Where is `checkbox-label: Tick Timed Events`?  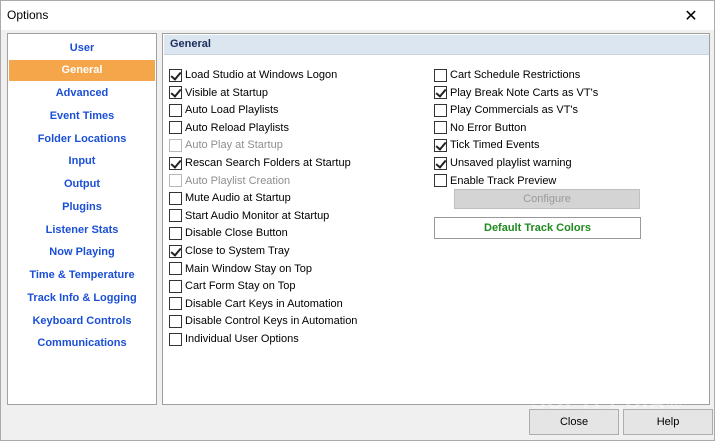
checkbox-label: Tick Timed Events is located at coordinates (495, 145).